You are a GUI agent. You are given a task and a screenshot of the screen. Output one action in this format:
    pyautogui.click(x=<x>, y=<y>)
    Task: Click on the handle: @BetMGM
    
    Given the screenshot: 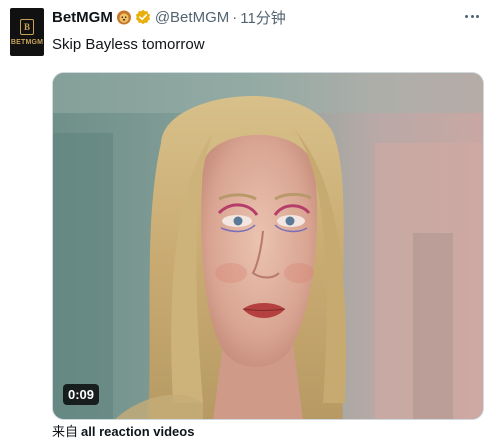 What is the action you would take?
    pyautogui.click(x=192, y=17)
    